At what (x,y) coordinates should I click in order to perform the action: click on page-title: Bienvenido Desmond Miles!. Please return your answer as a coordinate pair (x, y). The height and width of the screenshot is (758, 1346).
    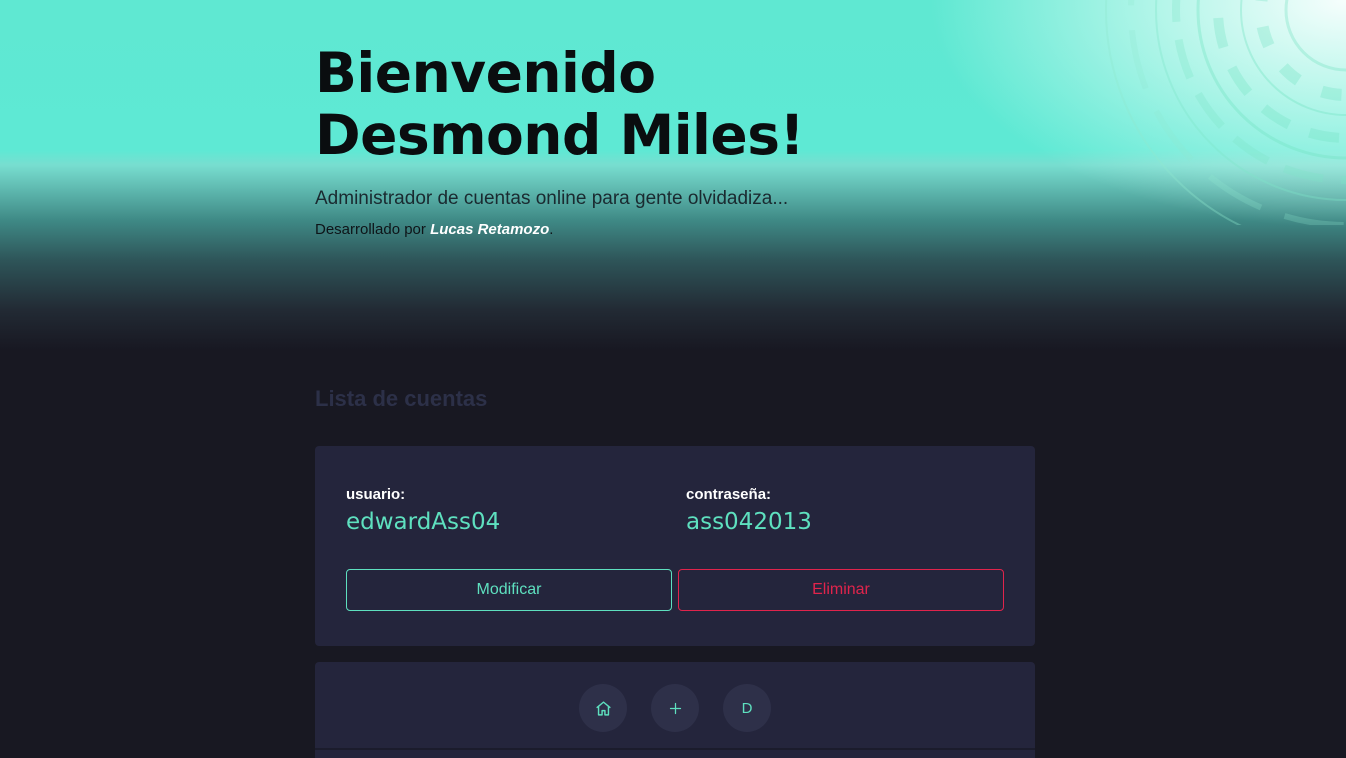
    Looking at the image, I should click on (560, 104).